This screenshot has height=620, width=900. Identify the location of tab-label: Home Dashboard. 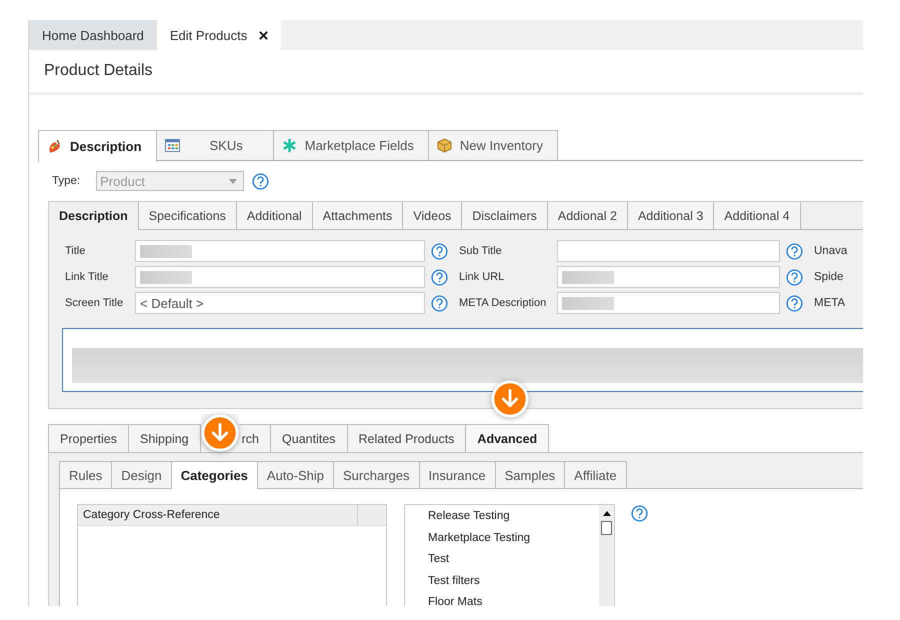
(93, 35).